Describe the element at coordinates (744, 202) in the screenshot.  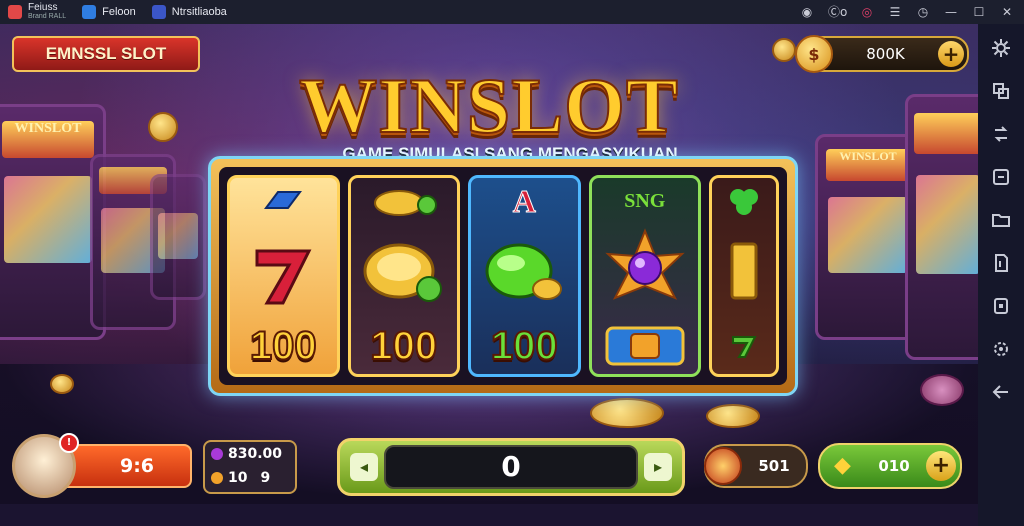
I see `clover-icon` at that location.